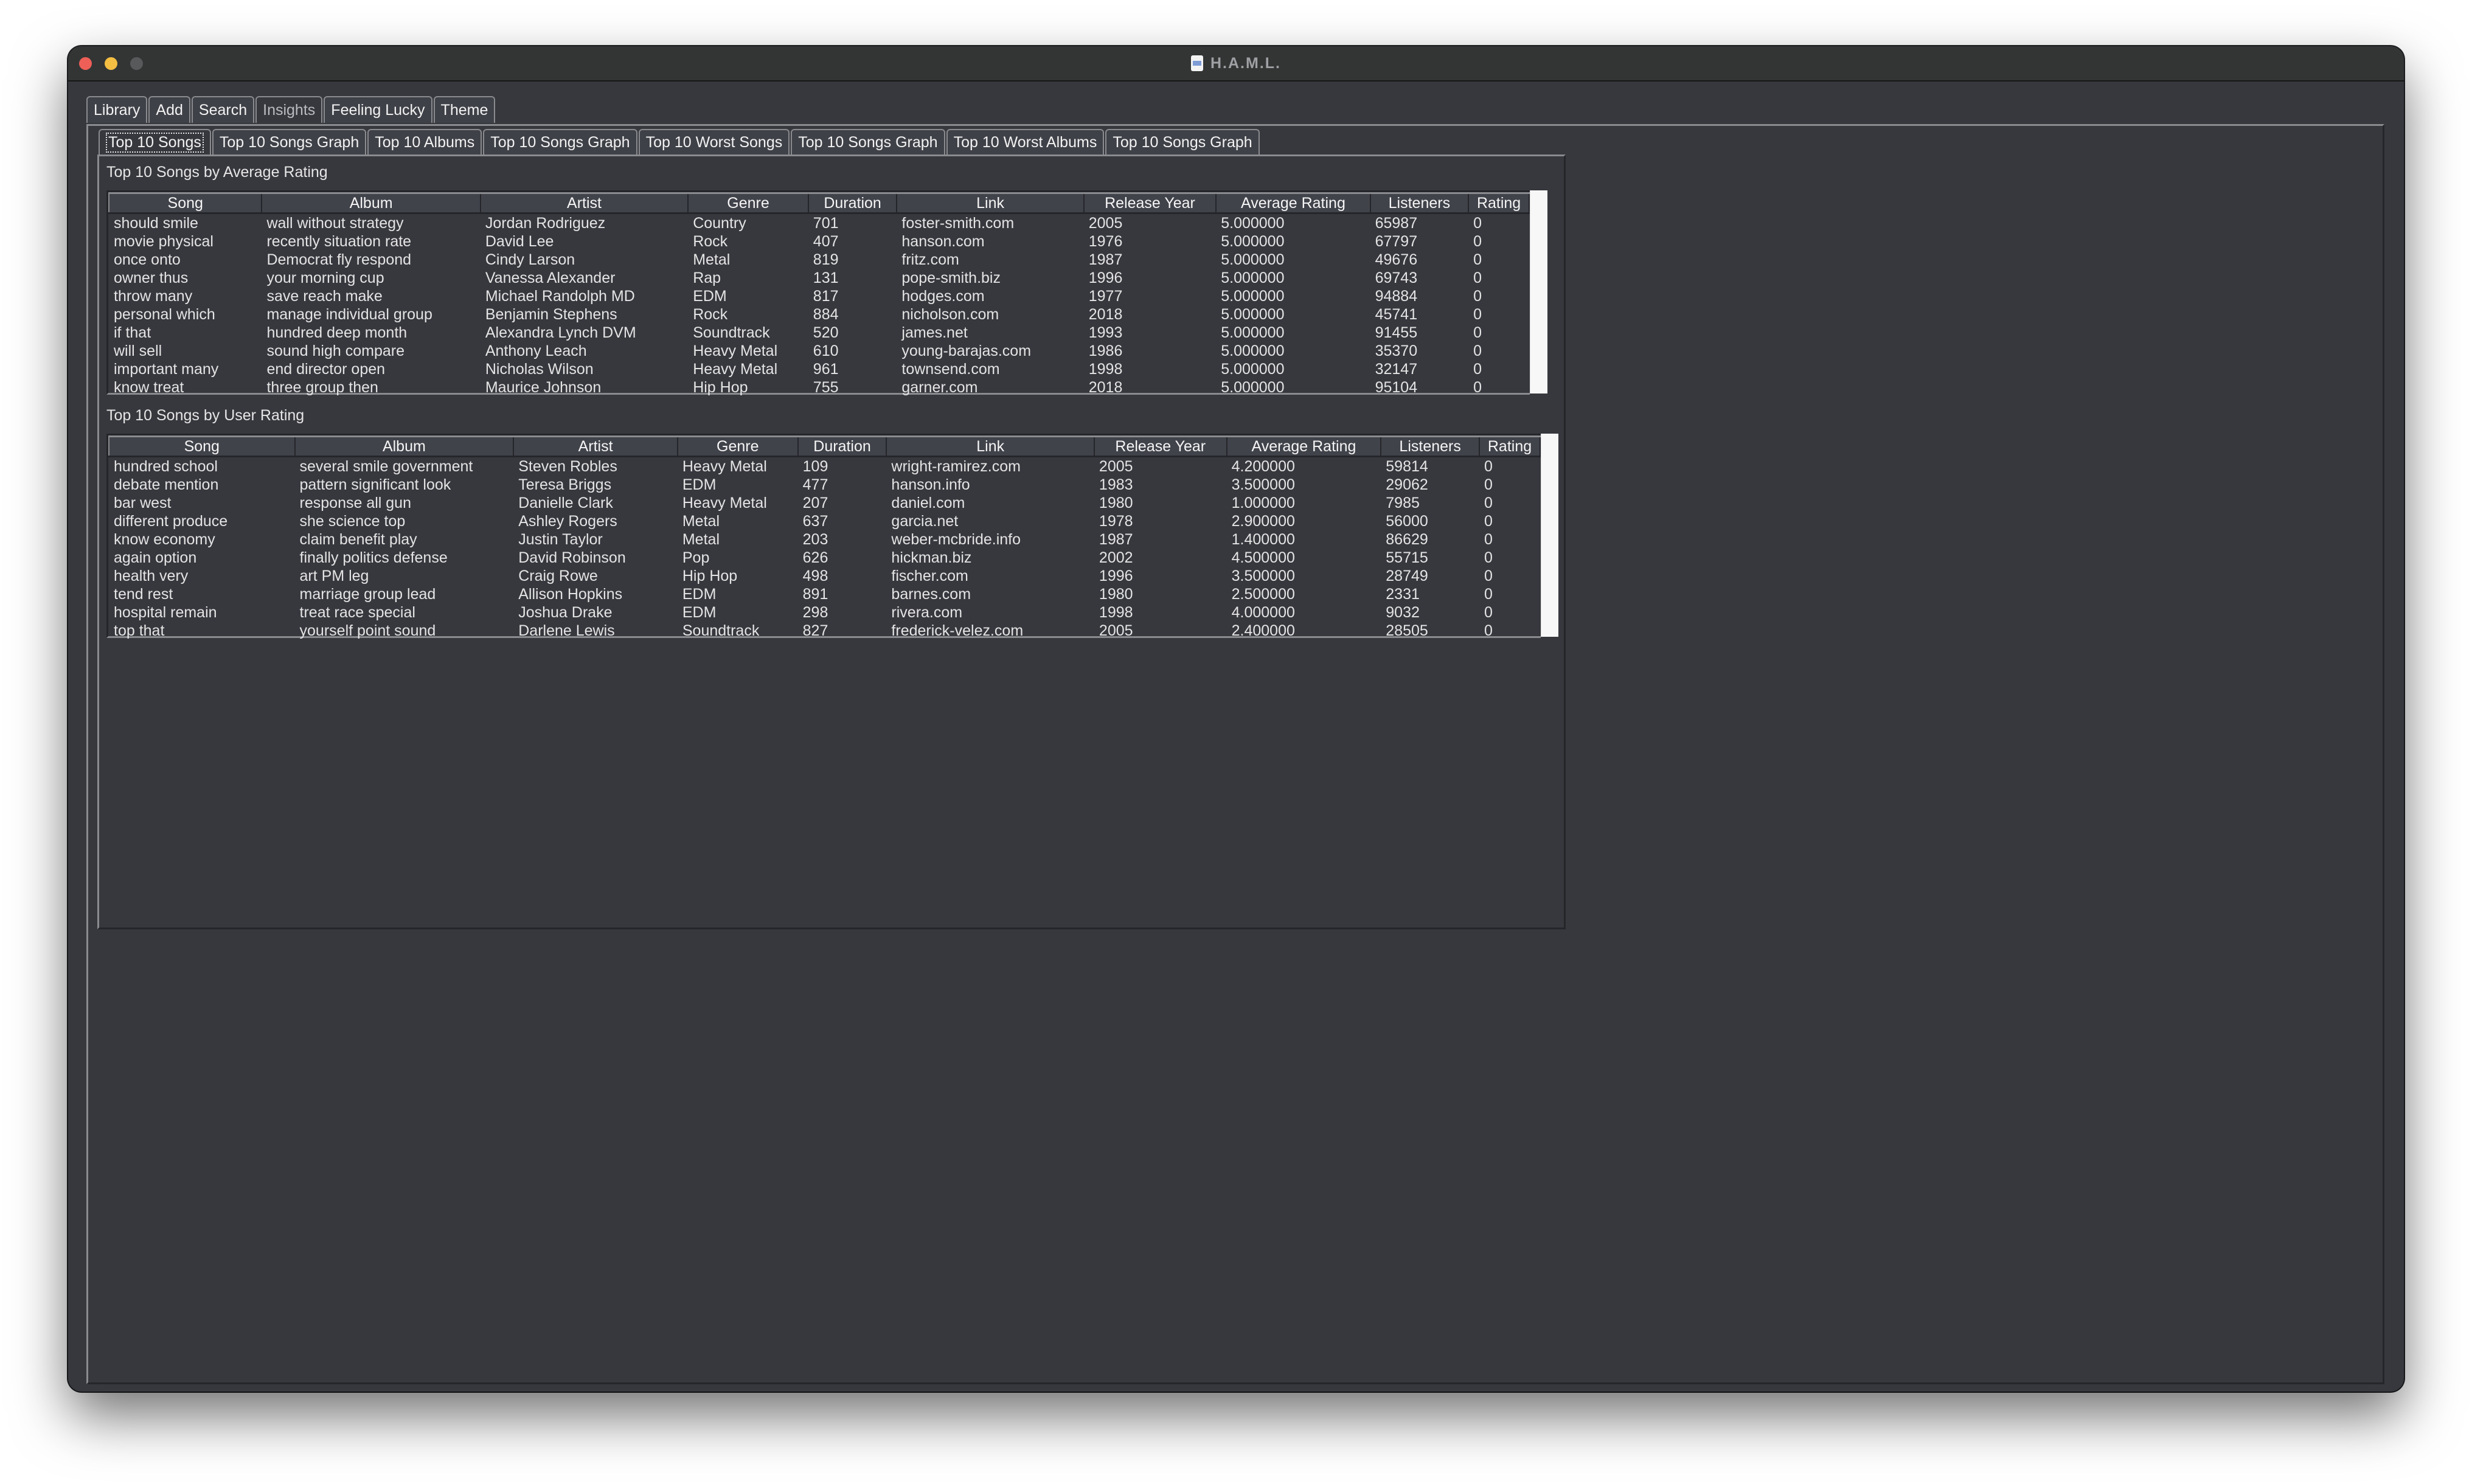 The width and height of the screenshot is (2472, 1484). I want to click on cell-link: wright-ramirez.com, so click(956, 466).